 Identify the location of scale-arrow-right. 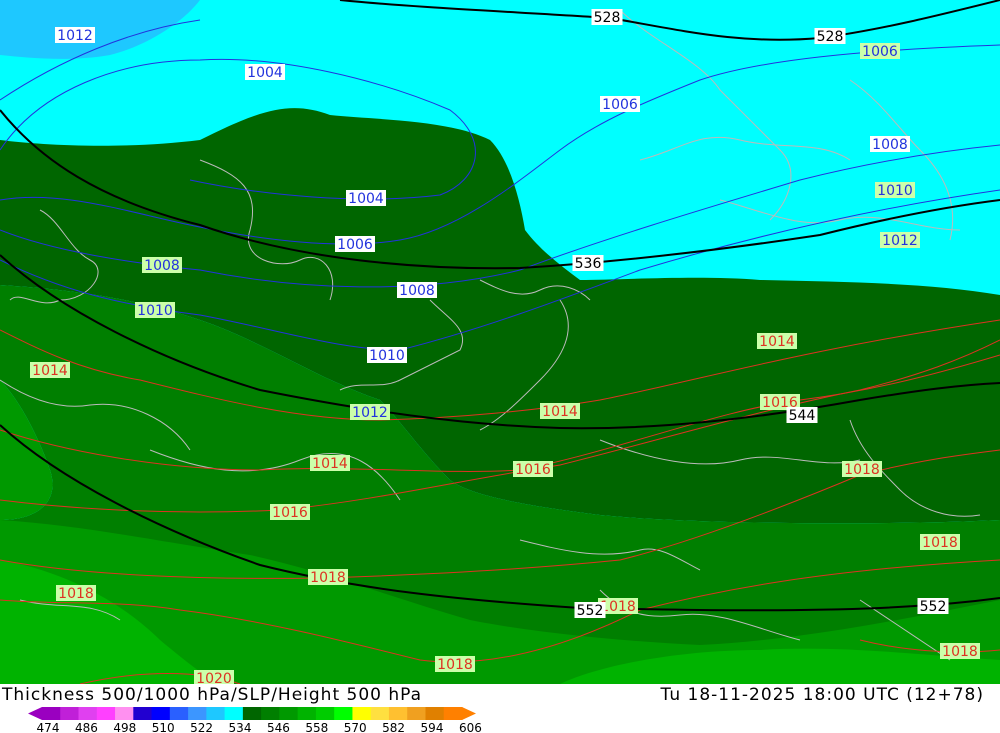
(469, 713).